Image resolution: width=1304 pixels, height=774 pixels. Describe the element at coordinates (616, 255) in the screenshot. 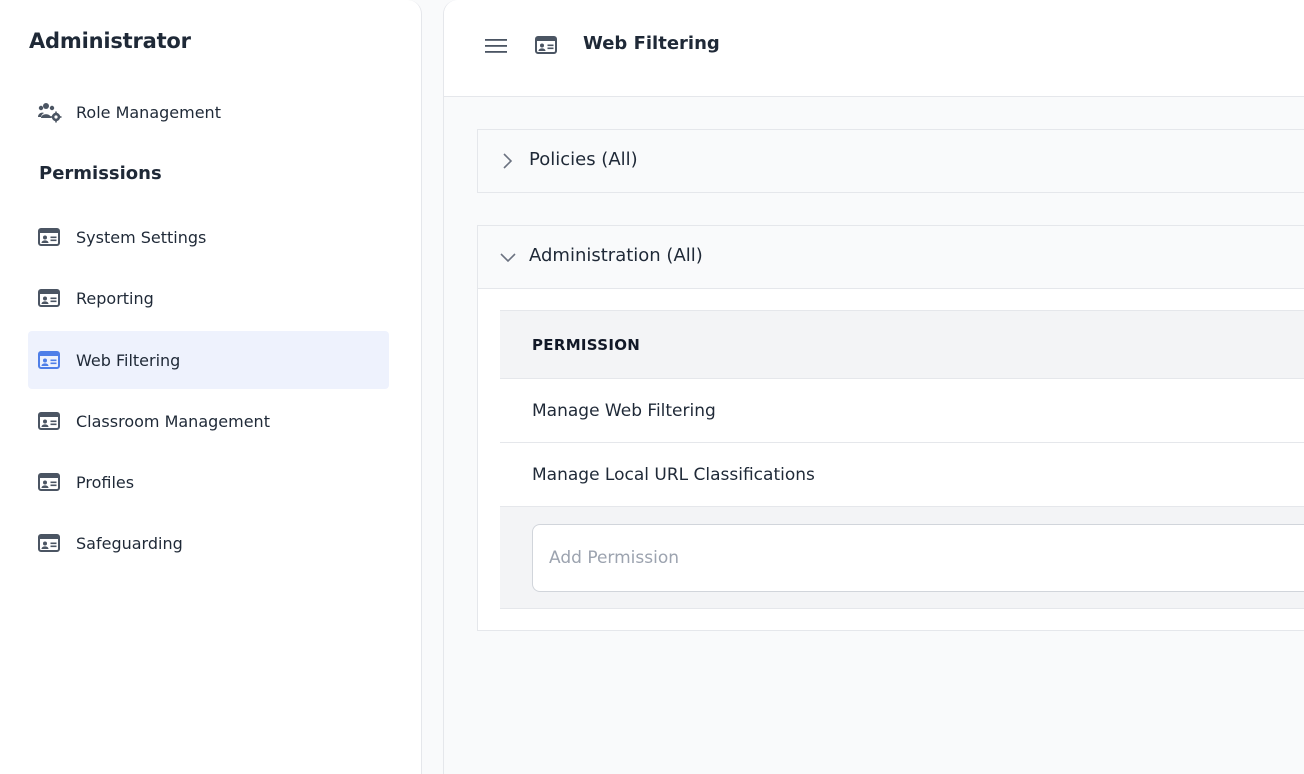

I see `administration-panel-title: Administration (All)` at that location.